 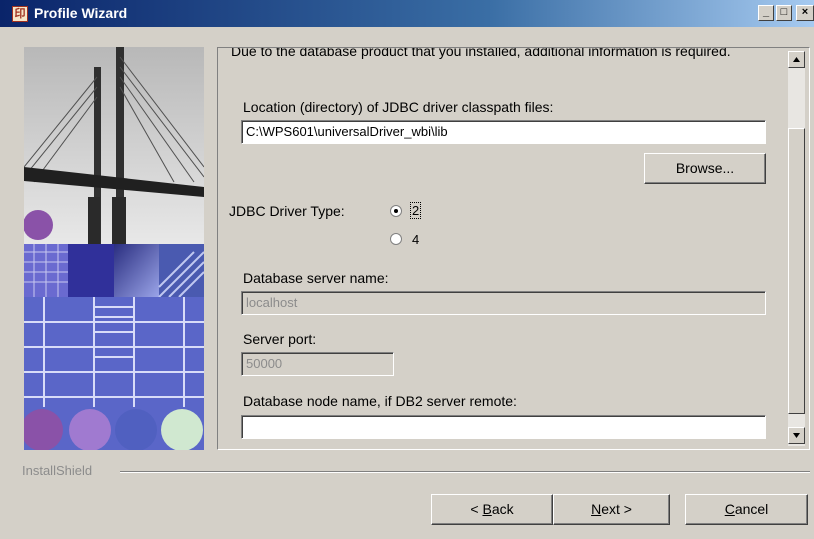 I want to click on window-title: Profile Wizard, so click(x=81, y=13).